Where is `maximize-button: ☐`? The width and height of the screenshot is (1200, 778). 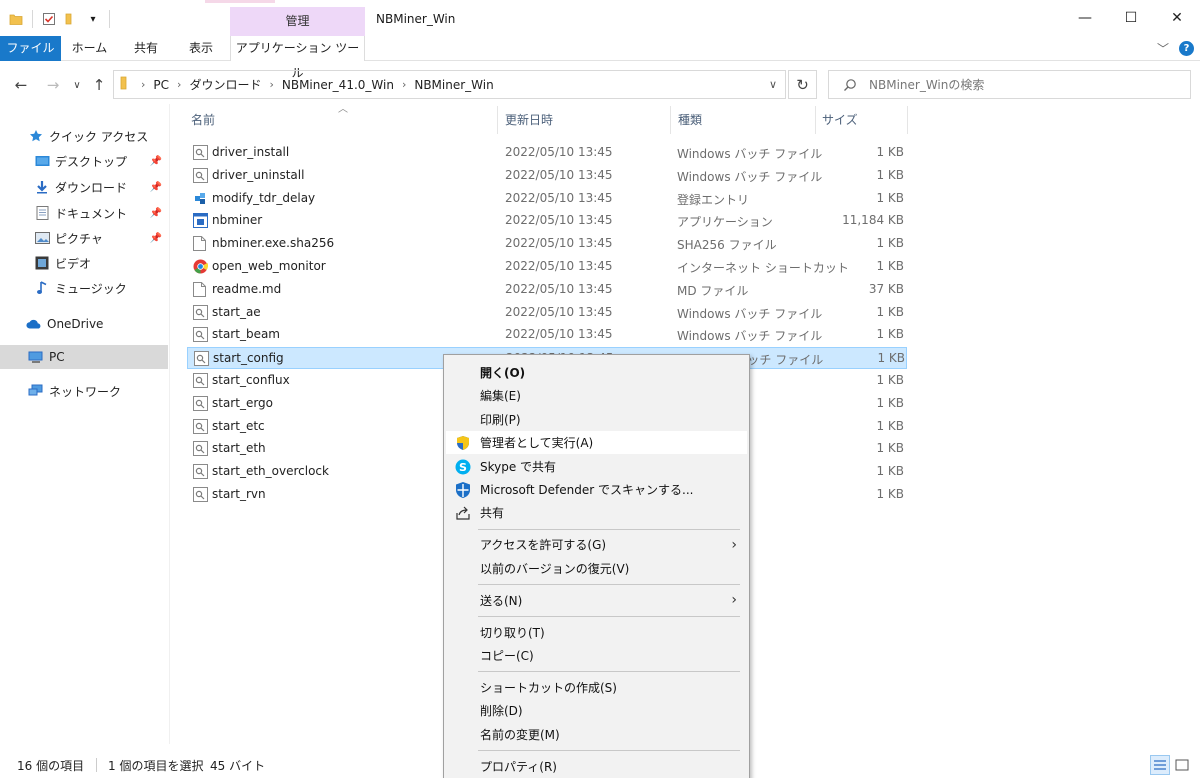 maximize-button: ☐ is located at coordinates (1131, 18).